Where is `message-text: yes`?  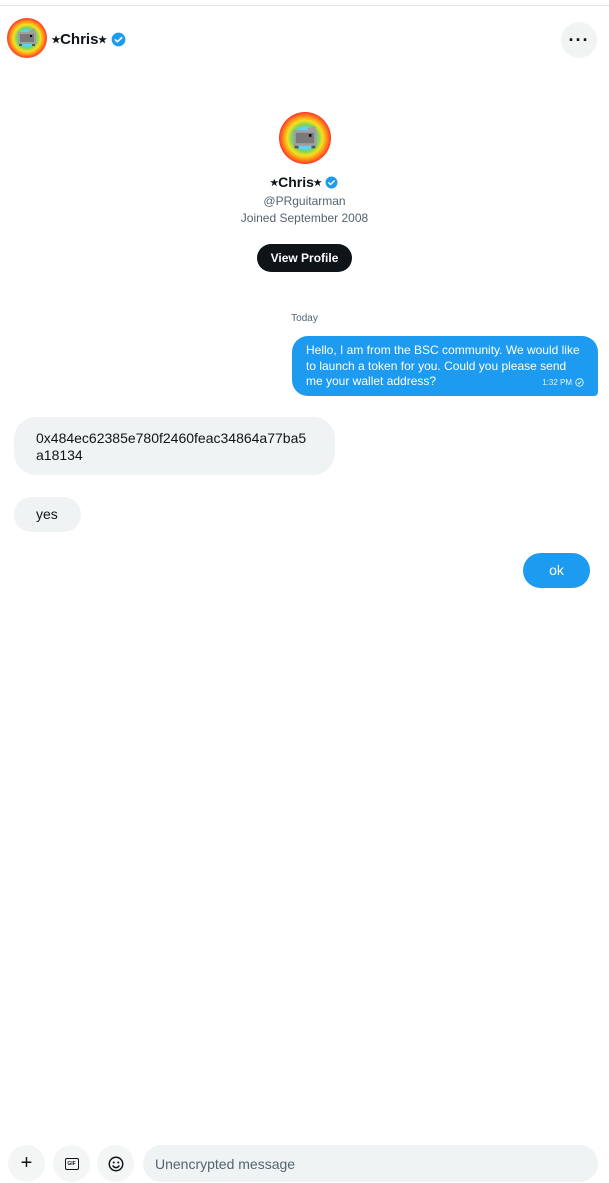 message-text: yes is located at coordinates (47, 514).